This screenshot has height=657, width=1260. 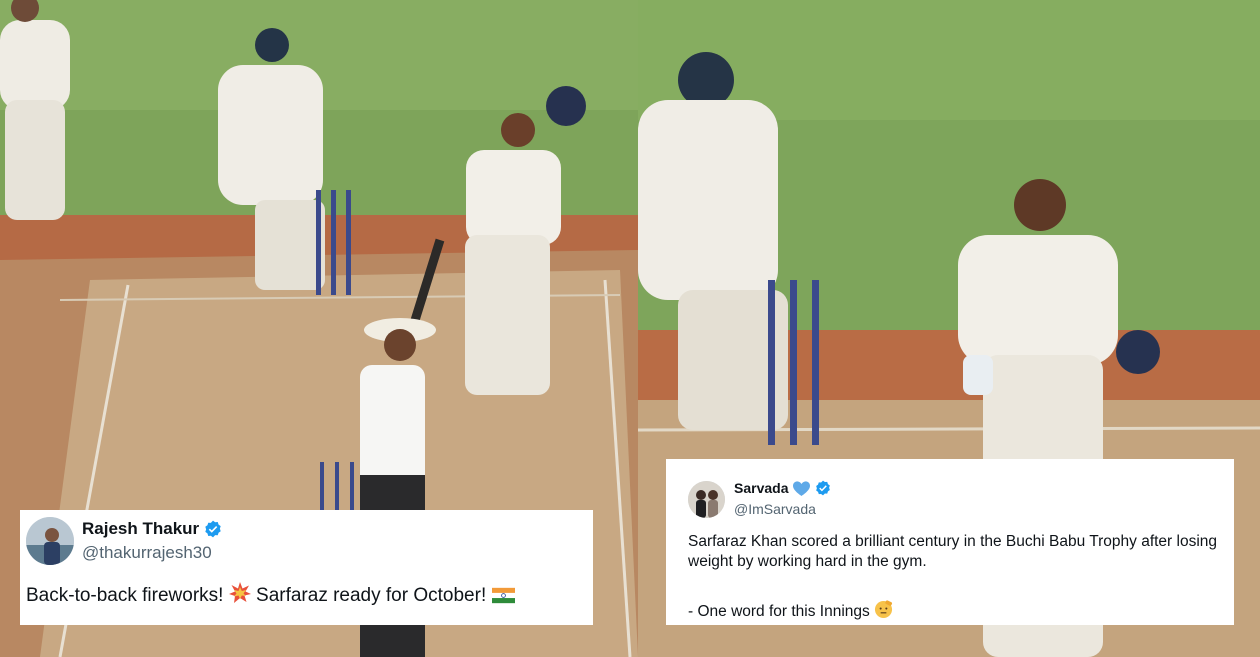 I want to click on tweet-text-part-2: Sarfaraz ready for October!, so click(x=371, y=595).